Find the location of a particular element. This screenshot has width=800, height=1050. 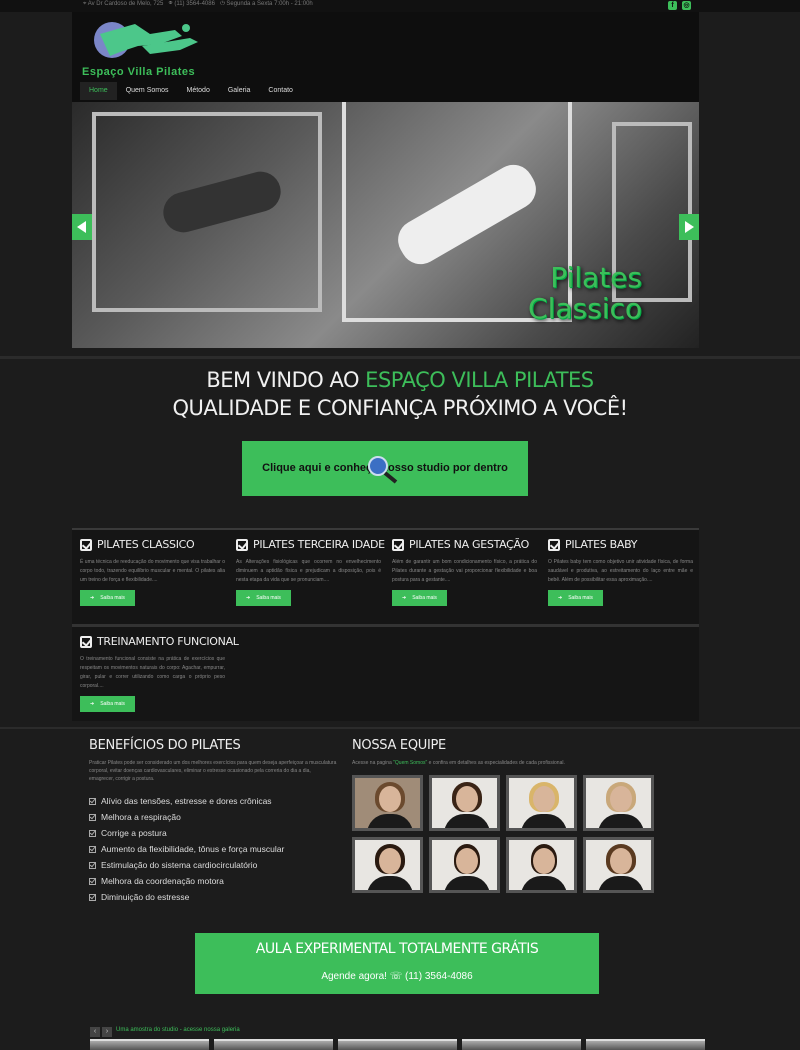

benefits-title: BENEFÍCIOS DO PILATES is located at coordinates (165, 745).